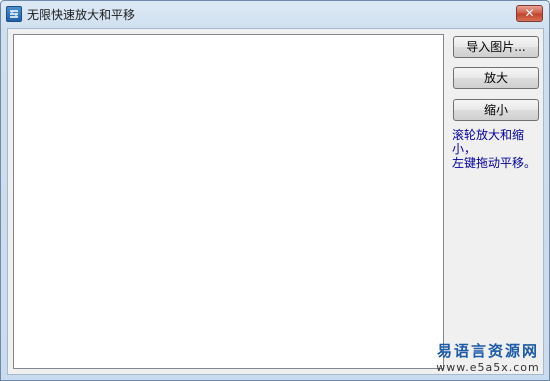 This screenshot has width=550, height=381. Describe the element at coordinates (275, 14) in the screenshot. I see `title-bar: 无限快速放大和平移 ✕` at that location.